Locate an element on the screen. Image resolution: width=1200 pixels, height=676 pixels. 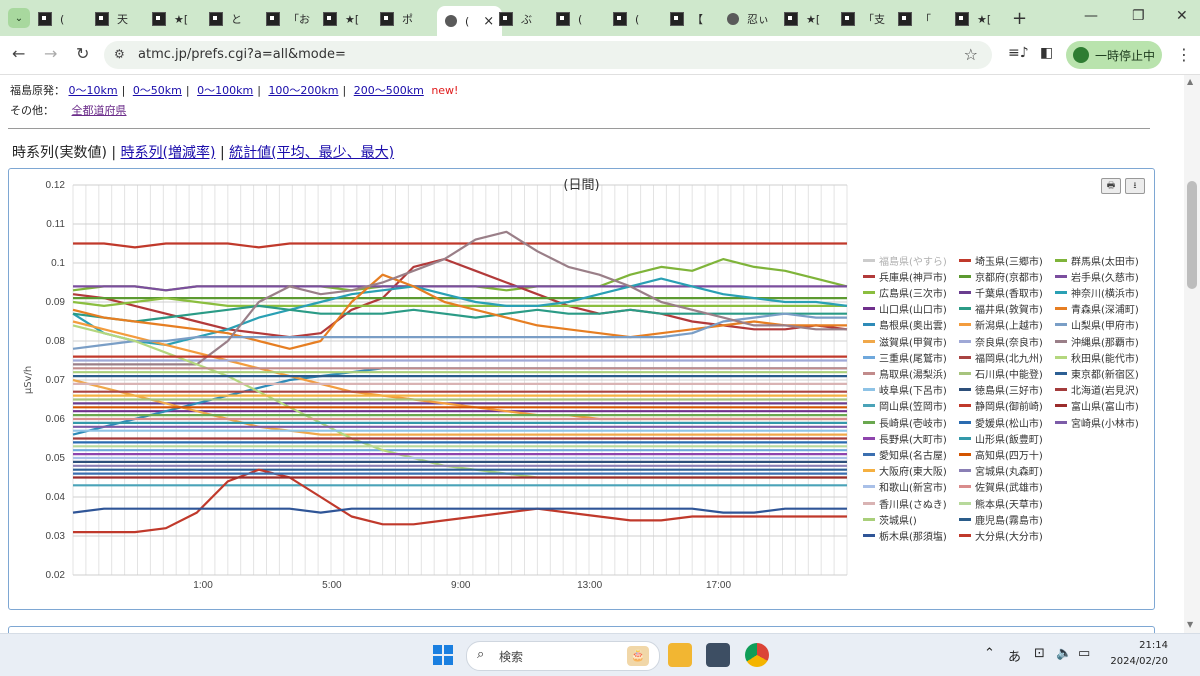
legend-item: 山形県(飯豊町) is located at coordinates (1001, 438).